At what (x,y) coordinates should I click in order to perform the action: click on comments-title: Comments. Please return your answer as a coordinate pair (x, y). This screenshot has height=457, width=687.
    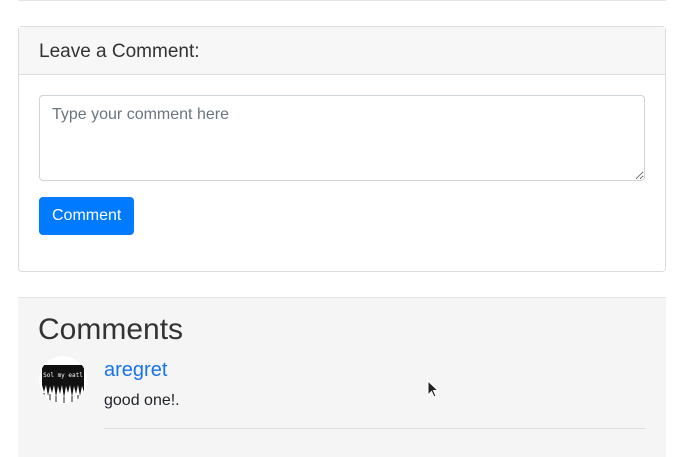
    Looking at the image, I should click on (111, 329).